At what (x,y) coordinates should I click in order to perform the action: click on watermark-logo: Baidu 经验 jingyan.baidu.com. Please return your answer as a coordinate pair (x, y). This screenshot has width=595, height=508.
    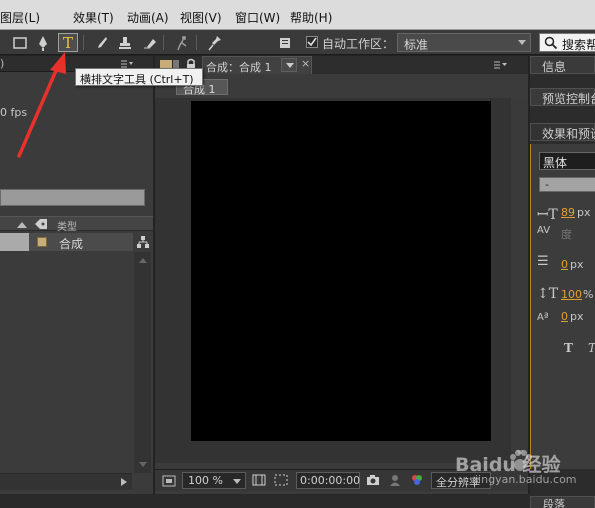
    Looking at the image, I should click on (515, 468).